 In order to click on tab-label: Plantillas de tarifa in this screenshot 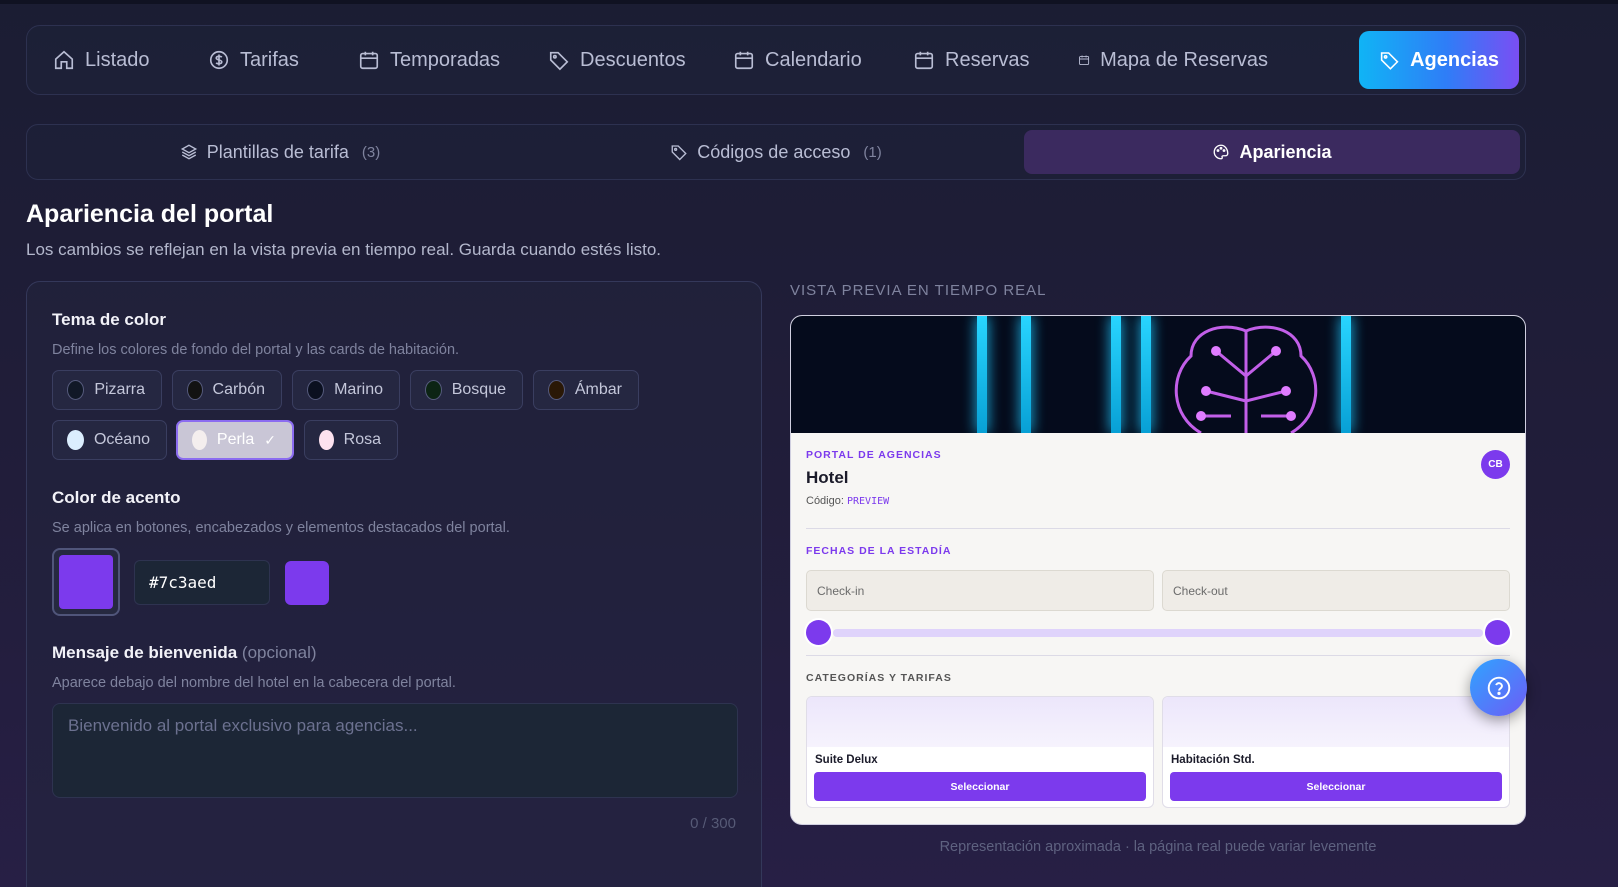, I will do `click(277, 151)`.